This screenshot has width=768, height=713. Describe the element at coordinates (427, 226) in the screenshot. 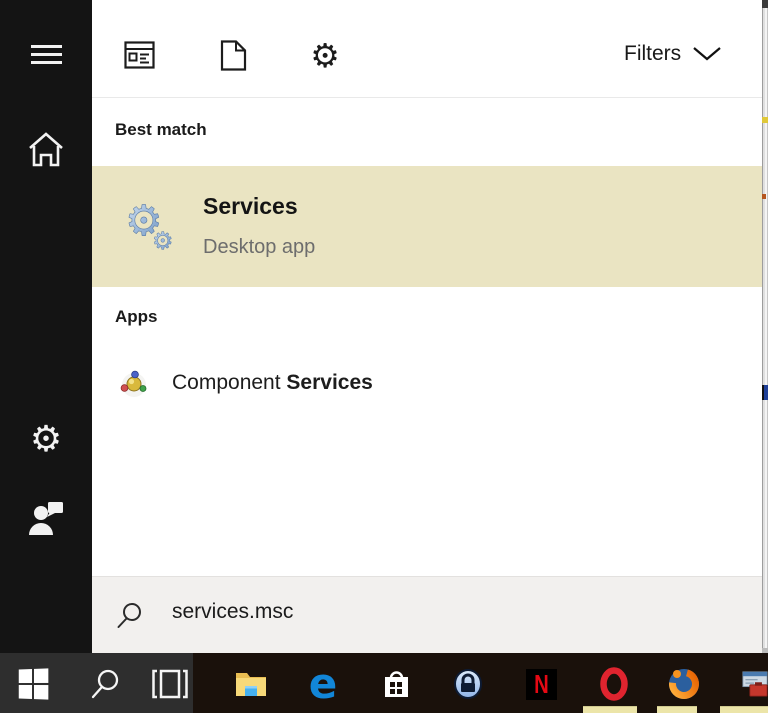

I see `result-services: ⚙ ⚙ Services Desktop app` at that location.